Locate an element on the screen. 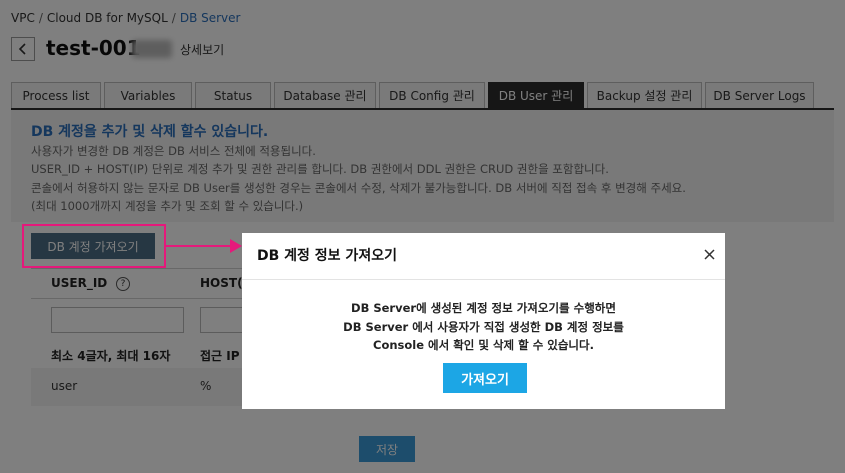 The height and width of the screenshot is (473, 845). annotation-highlight-box is located at coordinates (94, 246).